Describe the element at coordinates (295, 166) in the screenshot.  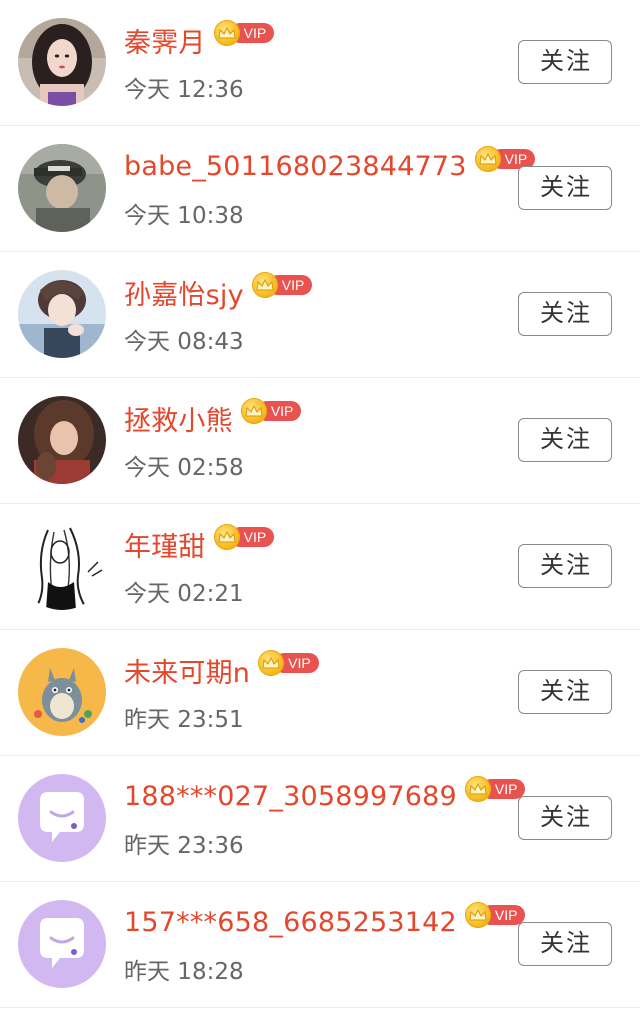
I see `user-name: babe_501168023844773` at that location.